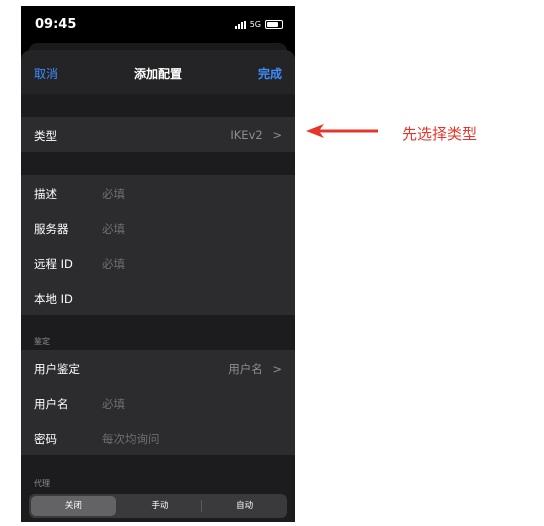 The height and width of the screenshot is (526, 544). I want to click on password-row: 密码 每次均询问, so click(158, 437).